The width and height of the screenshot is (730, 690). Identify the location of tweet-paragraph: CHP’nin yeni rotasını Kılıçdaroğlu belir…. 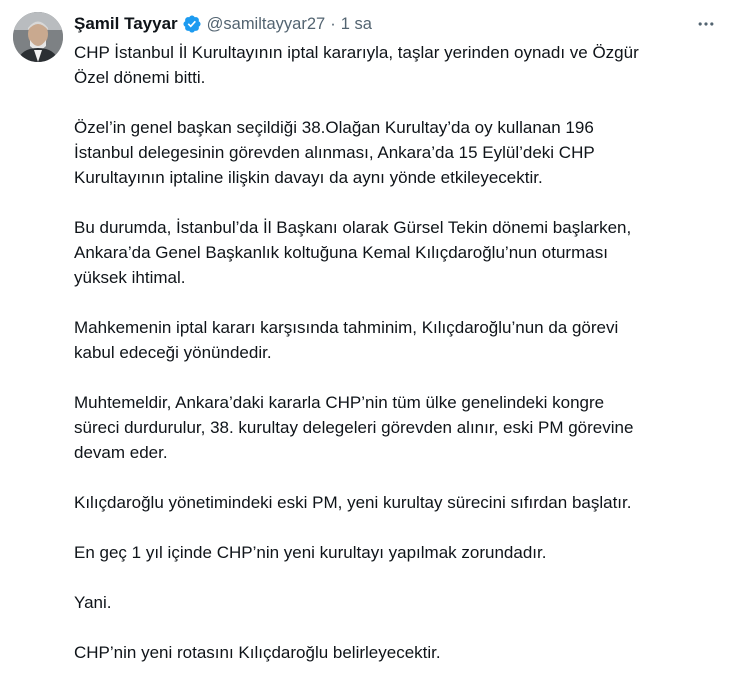
(257, 652).